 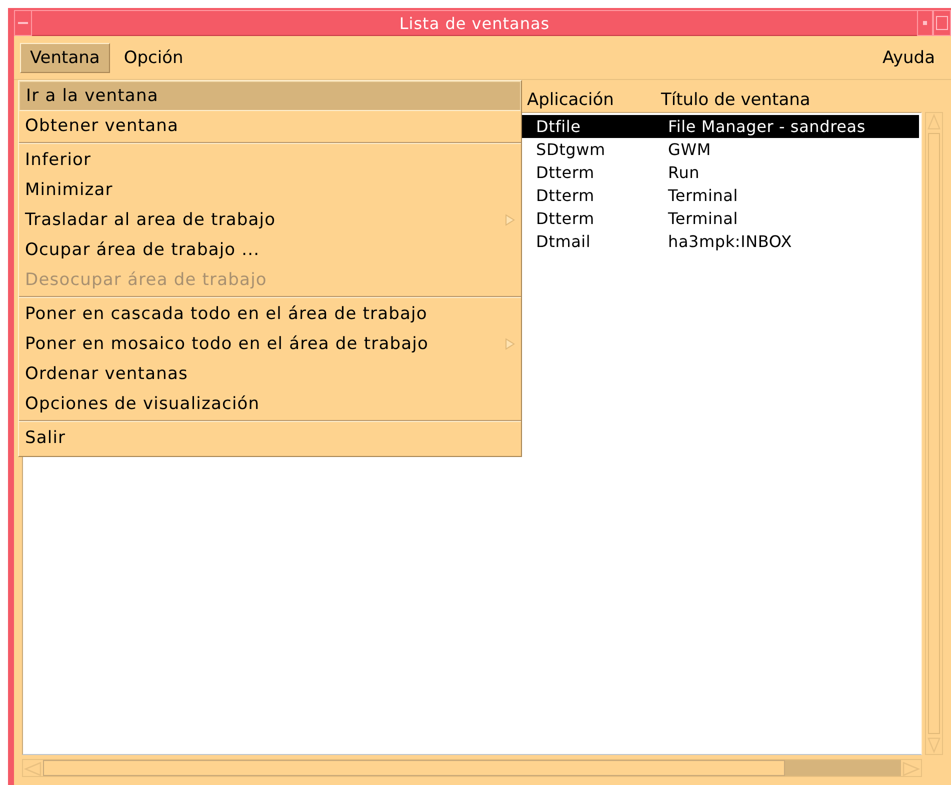 What do you see at coordinates (474, 23) in the screenshot?
I see `window-title: Lista de ventanas` at bounding box center [474, 23].